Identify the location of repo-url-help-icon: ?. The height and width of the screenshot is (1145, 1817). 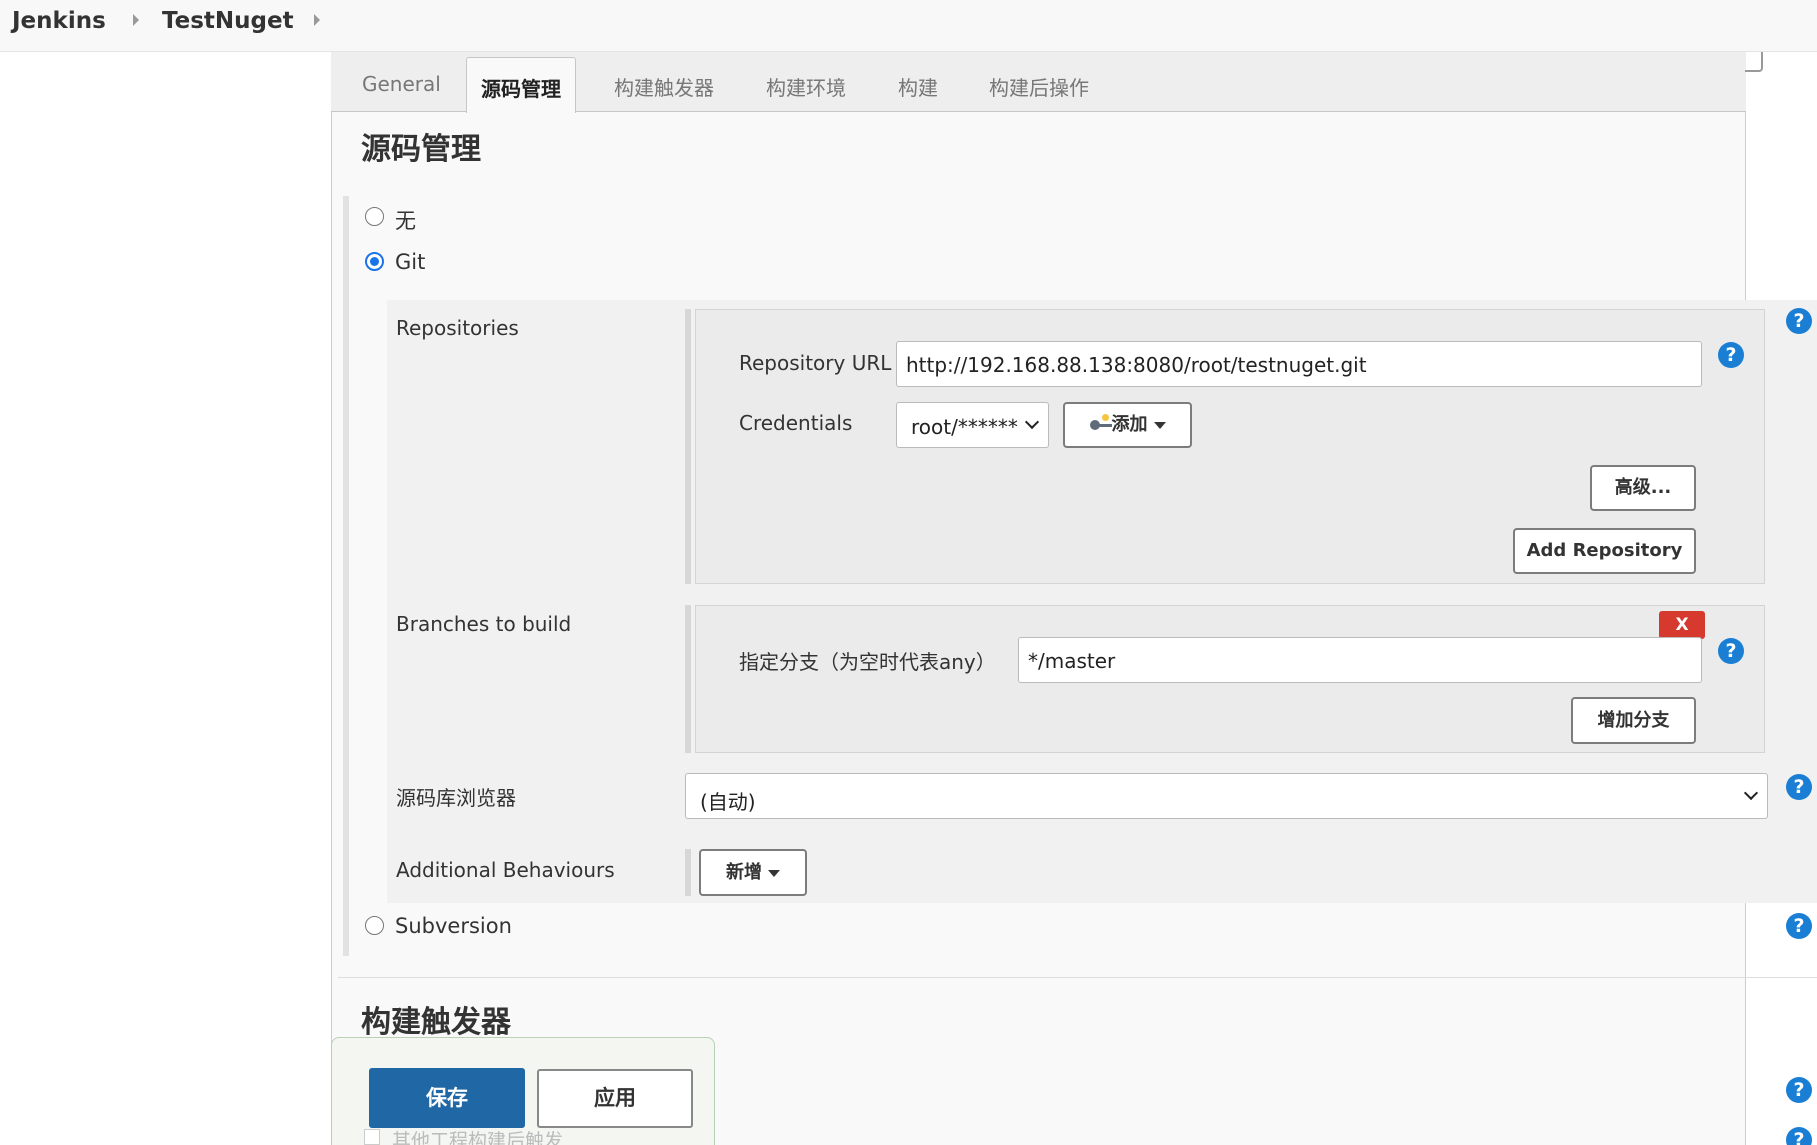
(1731, 355).